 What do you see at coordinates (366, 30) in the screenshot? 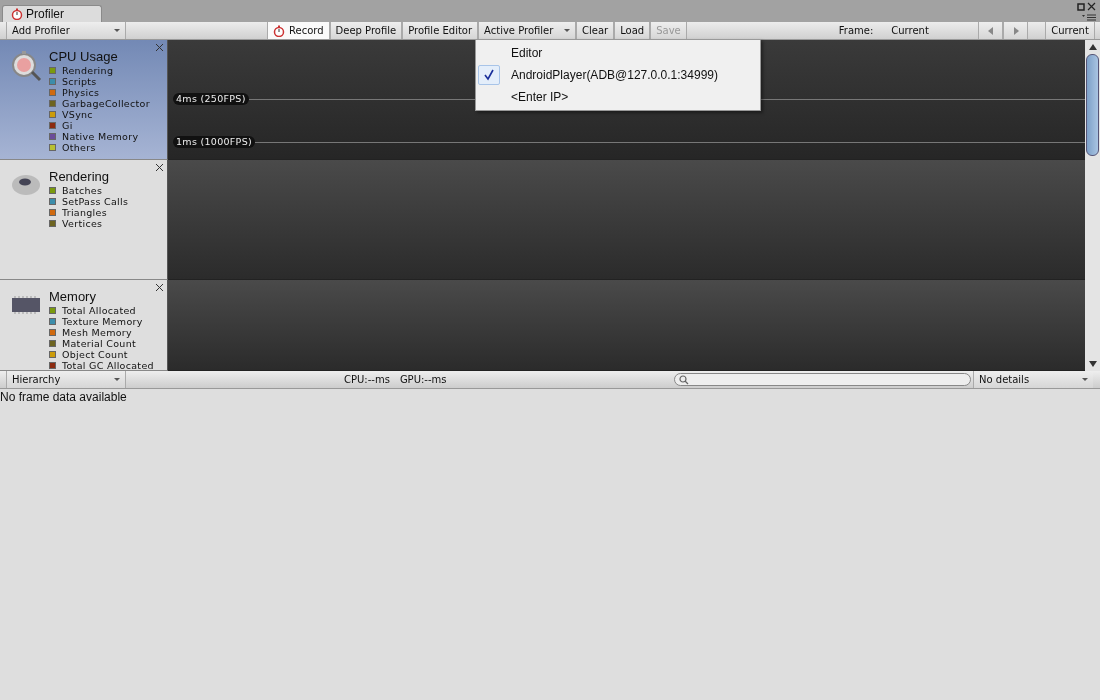
I see `toolbar-button: Deep Profile` at bounding box center [366, 30].